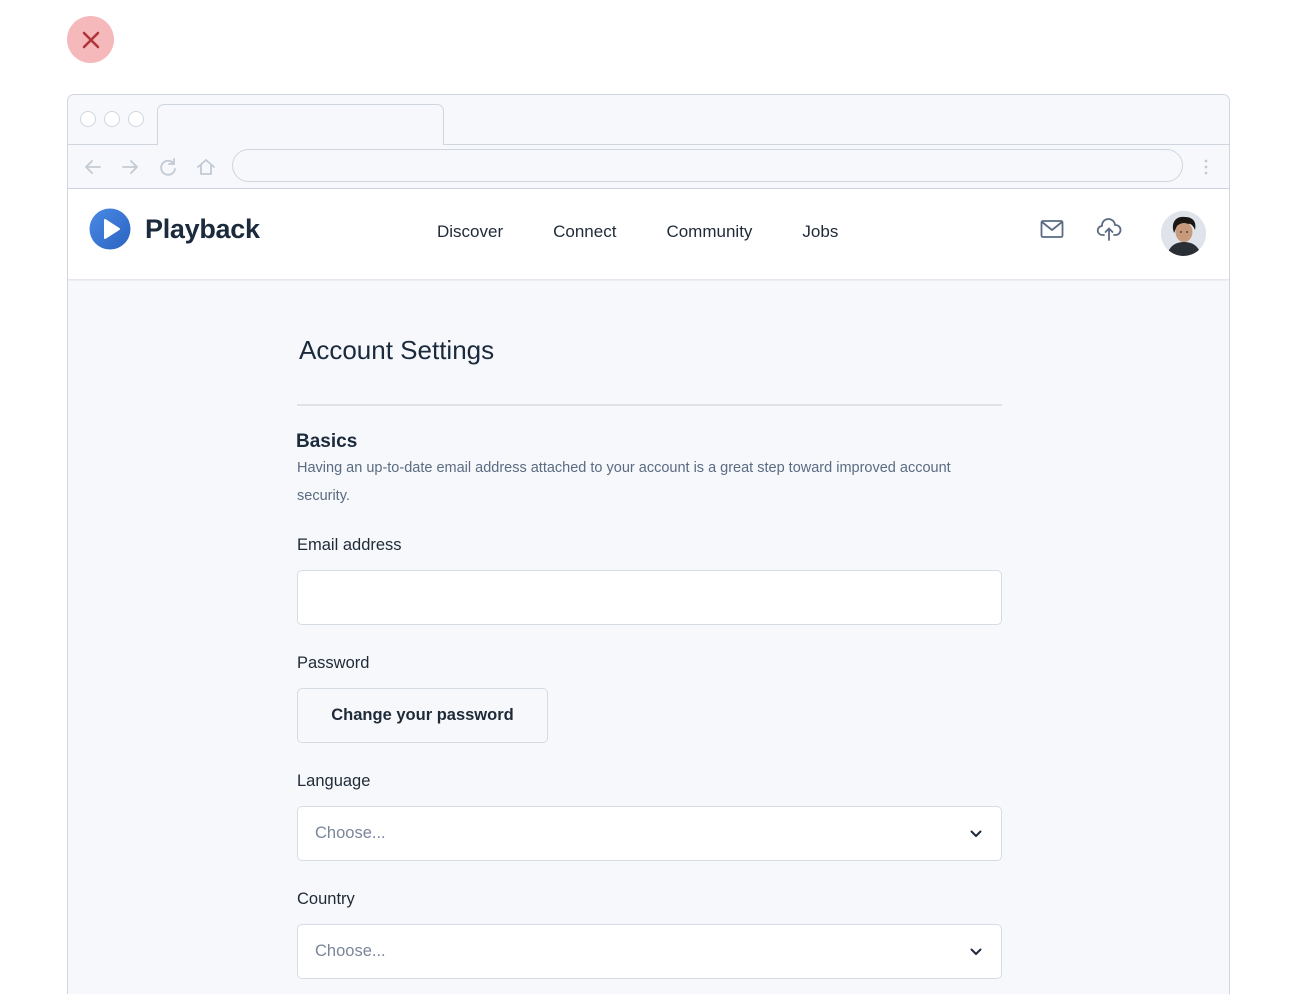  I want to click on arrow-right-icon, so click(130, 167).